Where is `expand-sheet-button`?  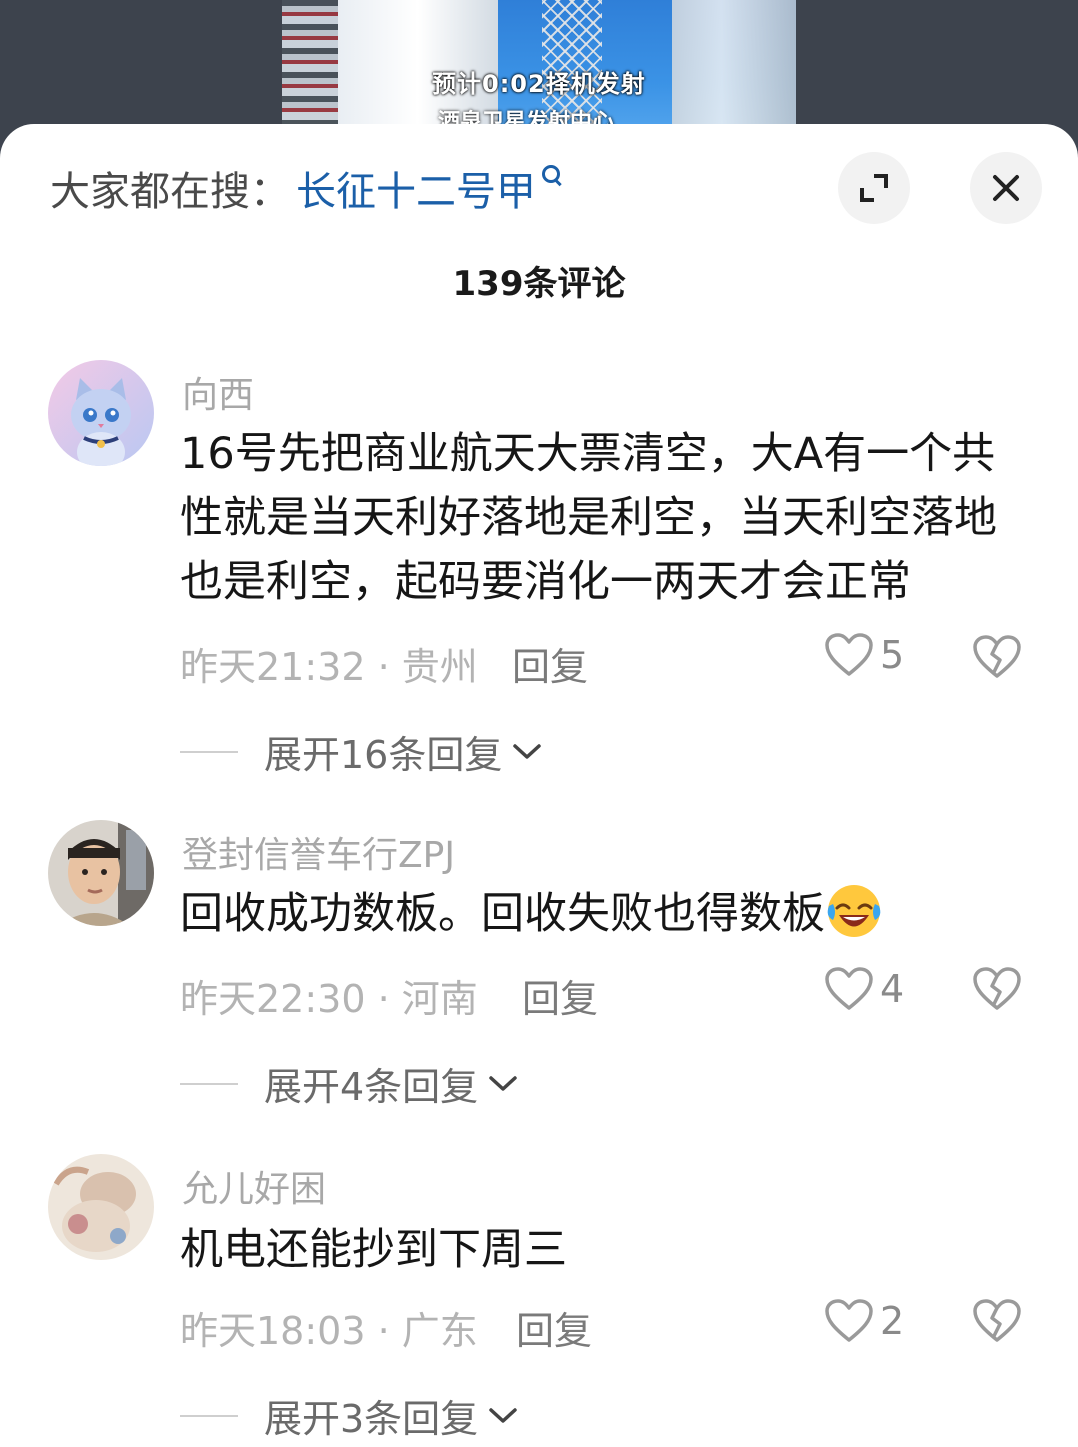
expand-sheet-button is located at coordinates (874, 188).